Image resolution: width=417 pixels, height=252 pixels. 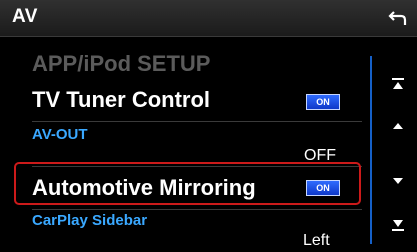 I want to click on scroll-up-icon, so click(x=398, y=126).